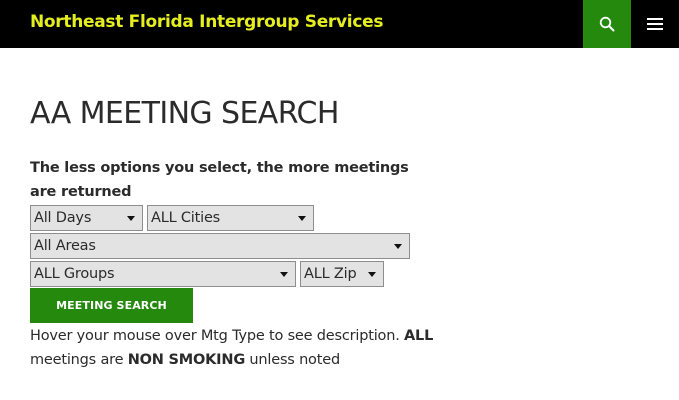 The image size is (679, 400). I want to click on site-header: Northeast Florida Intergroup Services, so click(339, 24).